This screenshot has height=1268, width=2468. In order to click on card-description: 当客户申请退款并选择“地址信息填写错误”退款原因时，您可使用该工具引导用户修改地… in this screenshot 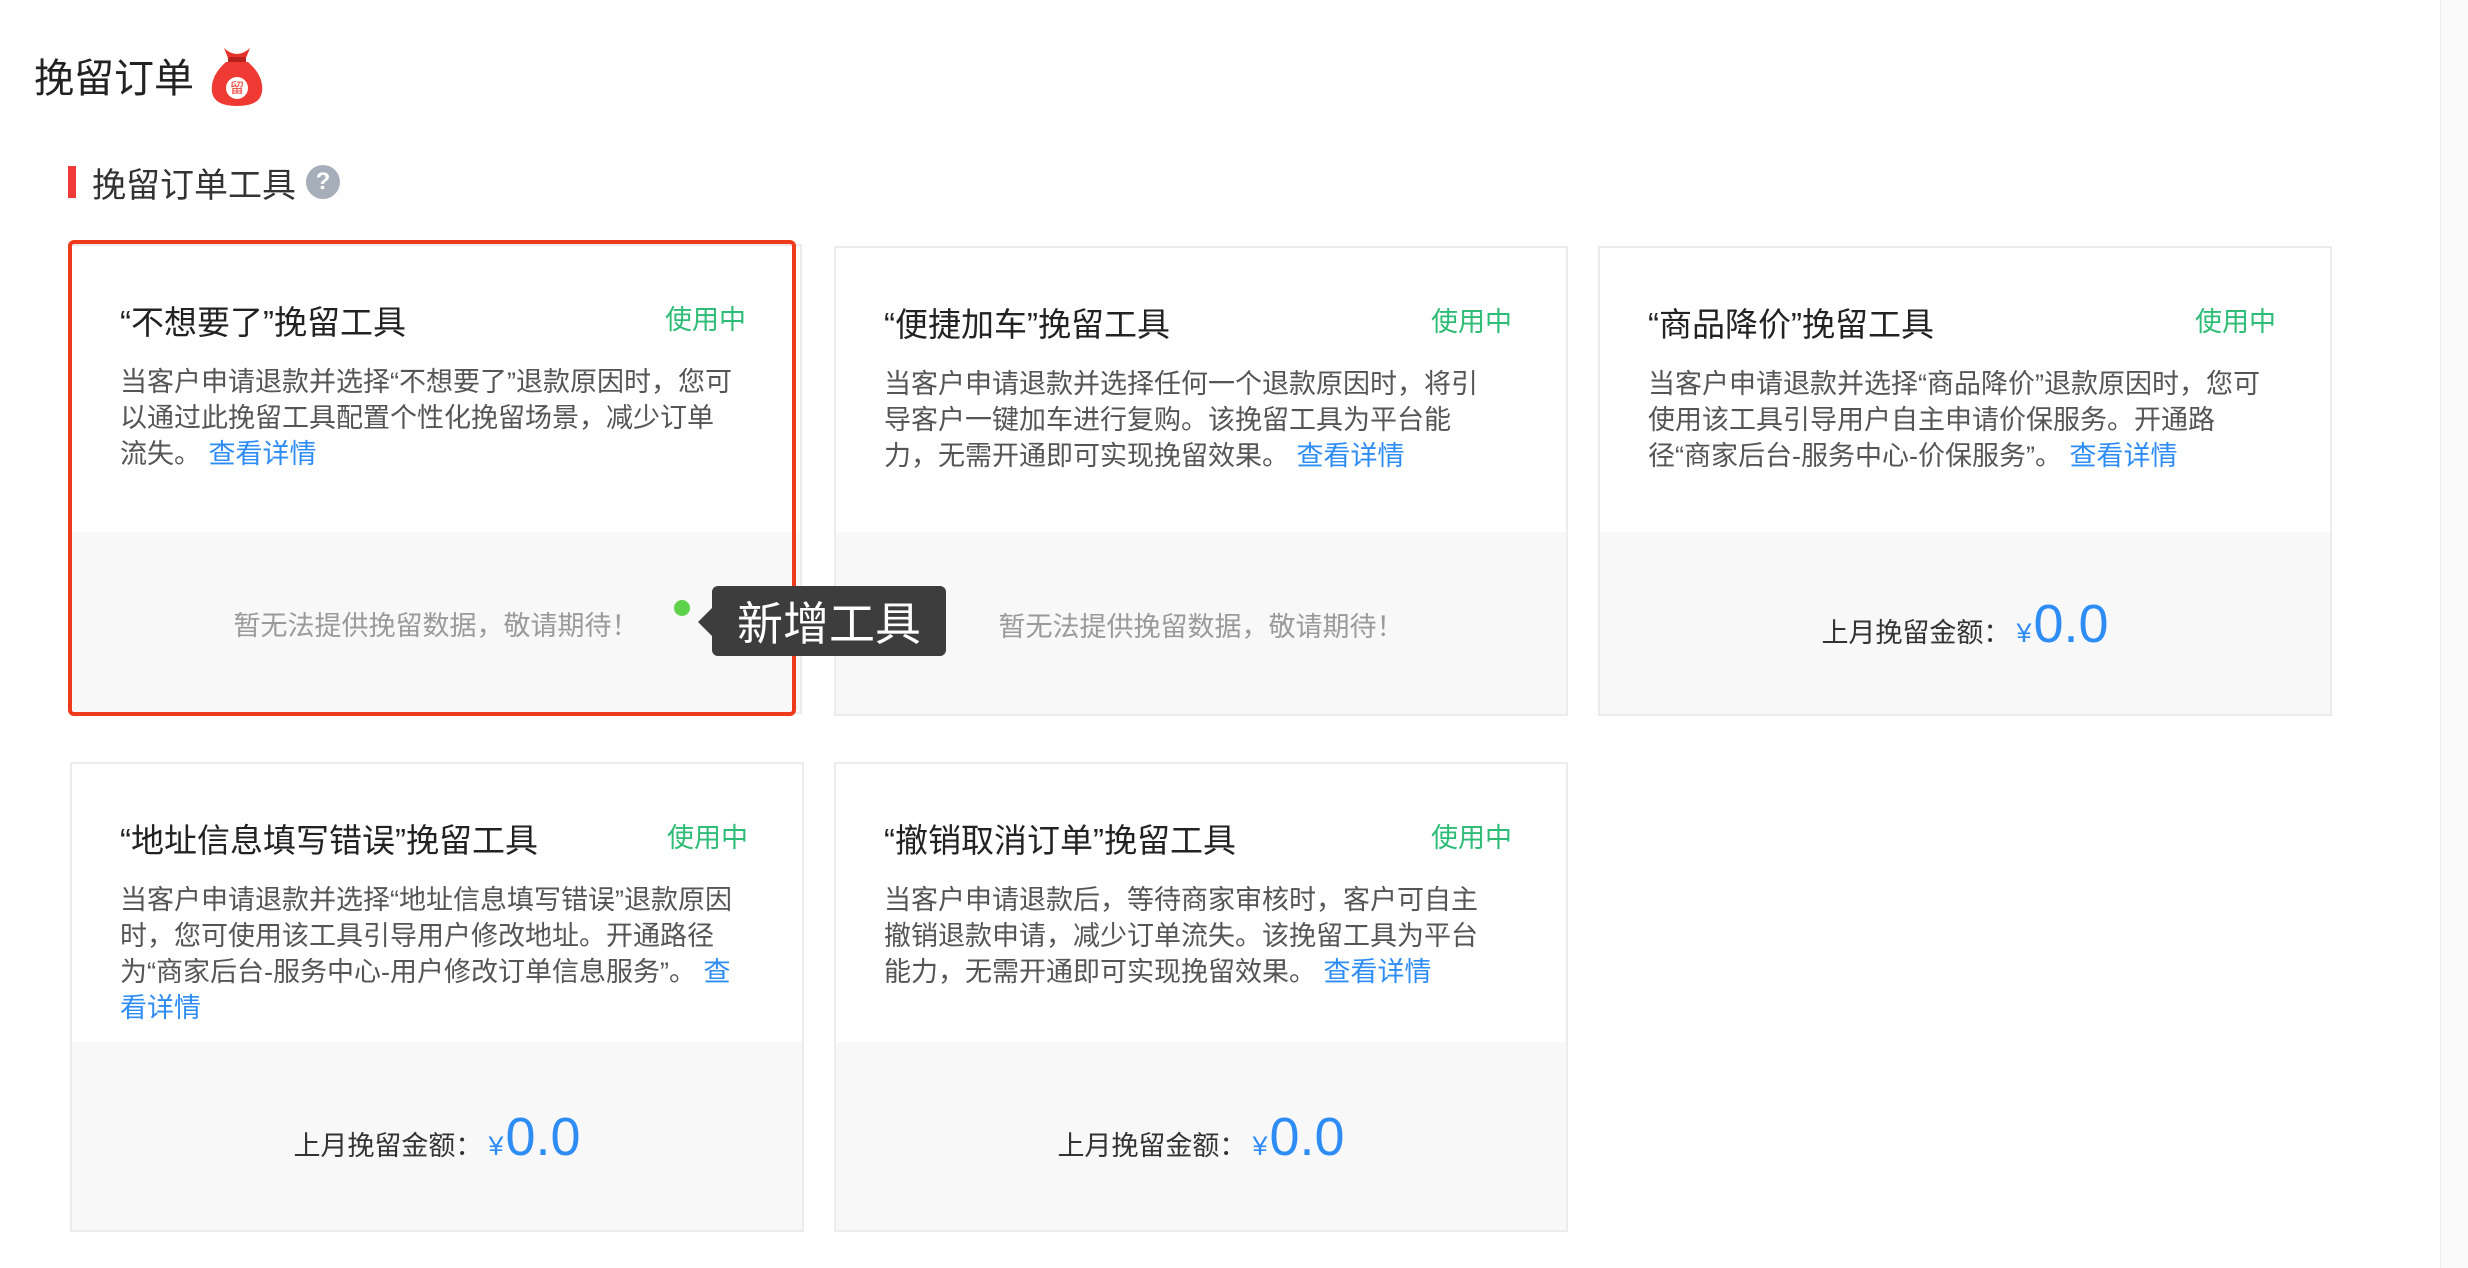, I will do `click(430, 954)`.